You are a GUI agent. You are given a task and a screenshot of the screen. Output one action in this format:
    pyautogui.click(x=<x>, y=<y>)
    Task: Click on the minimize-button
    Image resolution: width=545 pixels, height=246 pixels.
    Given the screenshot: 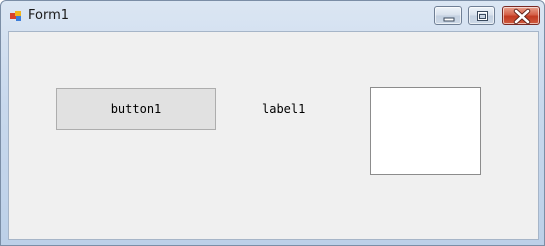 What is the action you would take?
    pyautogui.click(x=448, y=15)
    